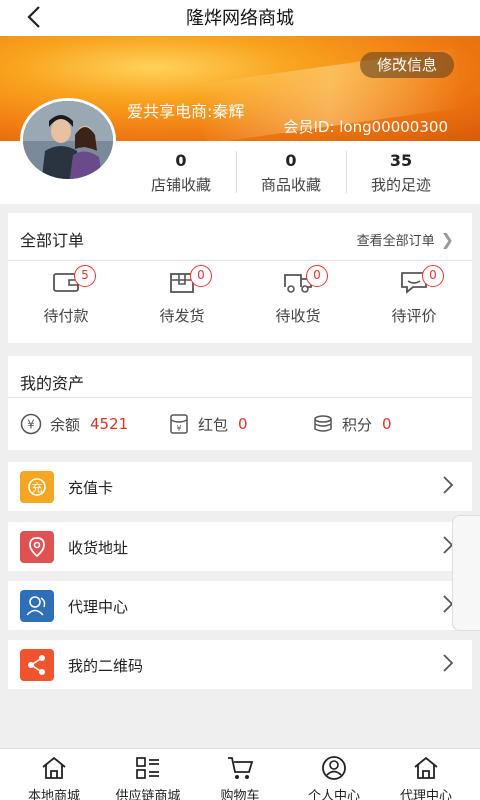  I want to click on product-favorites-stat: 0 商品收藏, so click(291, 173).